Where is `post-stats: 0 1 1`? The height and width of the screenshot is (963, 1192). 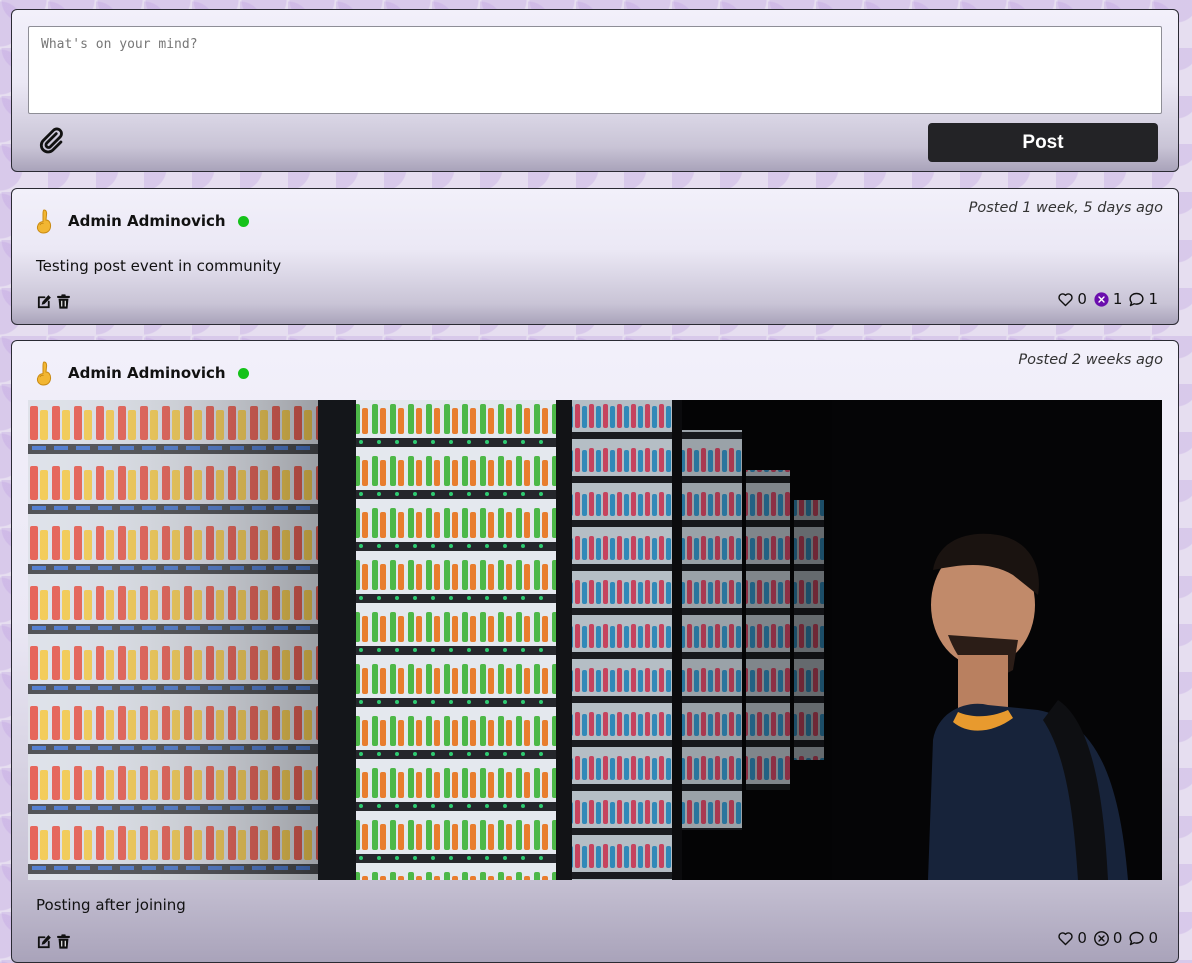
post-stats: 0 1 1 is located at coordinates (1104, 299).